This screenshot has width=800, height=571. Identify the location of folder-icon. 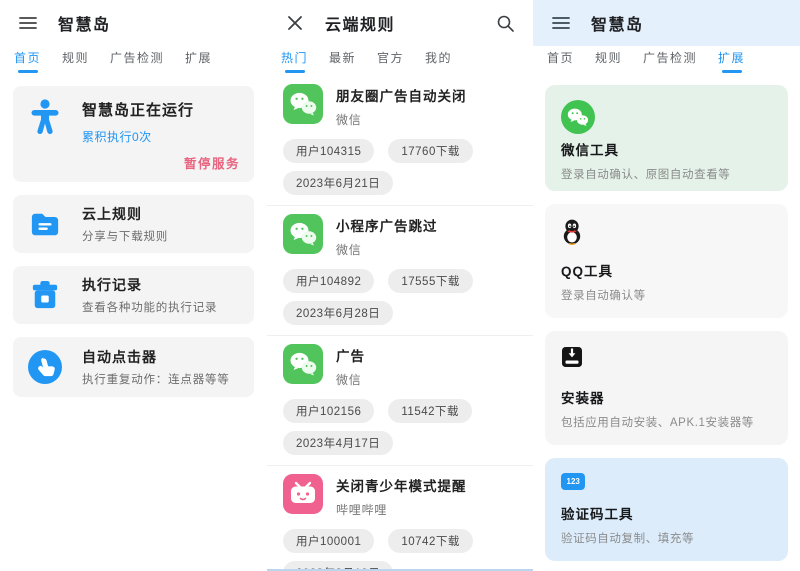
(45, 224).